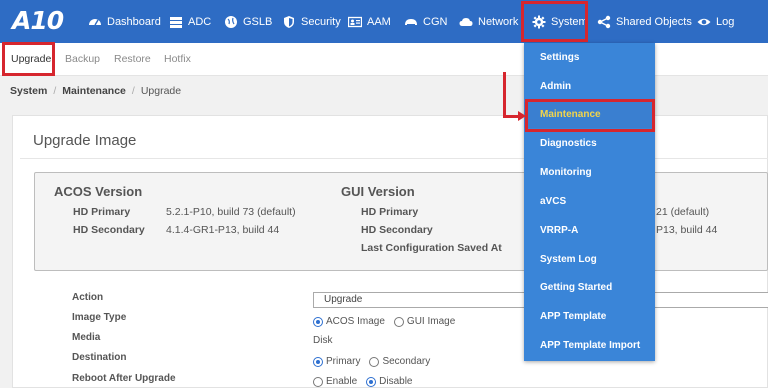  I want to click on nav-dashboard: Dashboard, so click(124, 21).